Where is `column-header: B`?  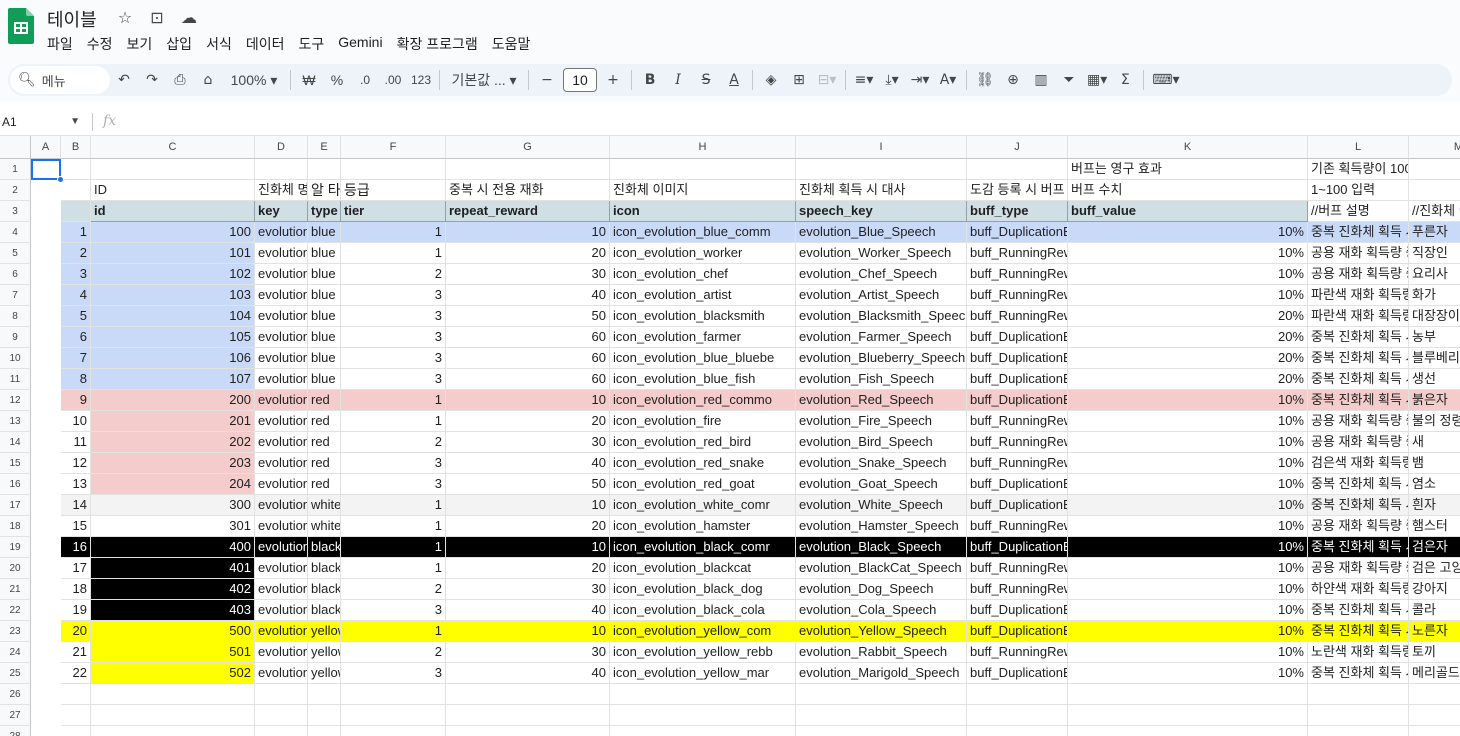
column-header: B is located at coordinates (76, 147).